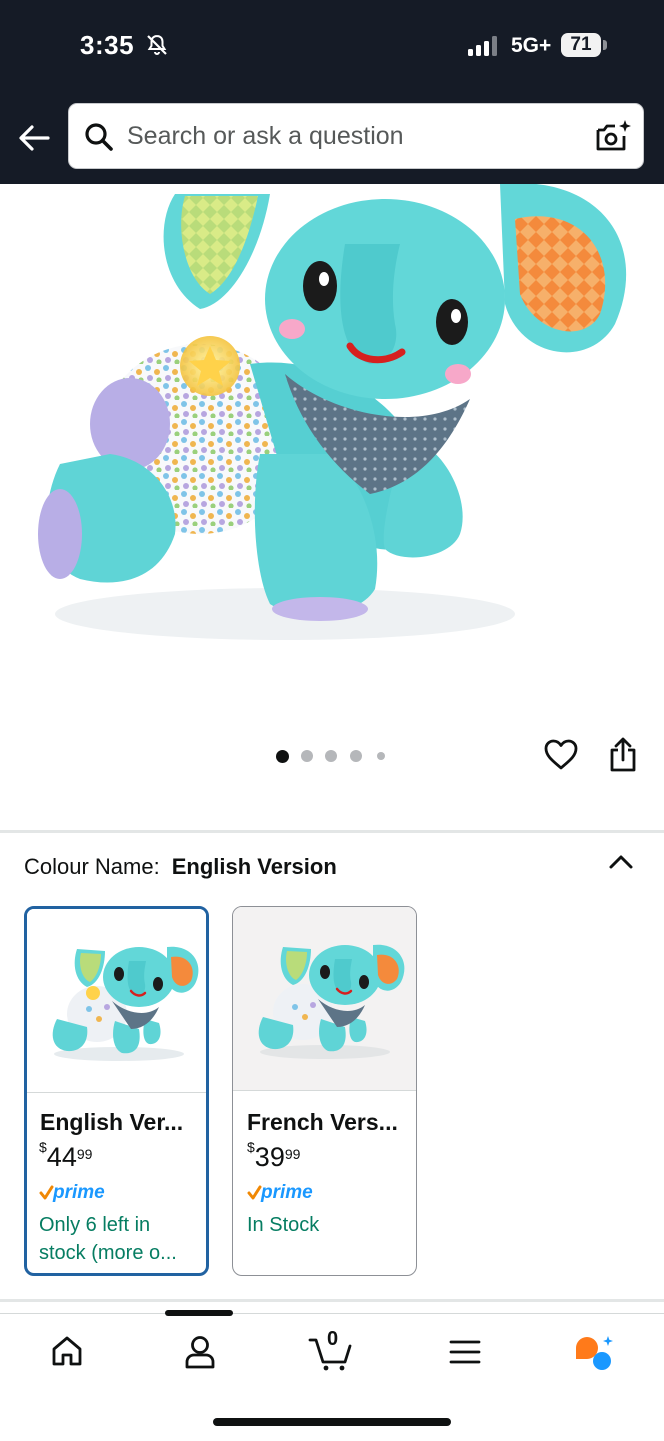 This screenshot has height=1441, width=664. Describe the element at coordinates (107, 45) in the screenshot. I see `status-time: 3:35` at that location.